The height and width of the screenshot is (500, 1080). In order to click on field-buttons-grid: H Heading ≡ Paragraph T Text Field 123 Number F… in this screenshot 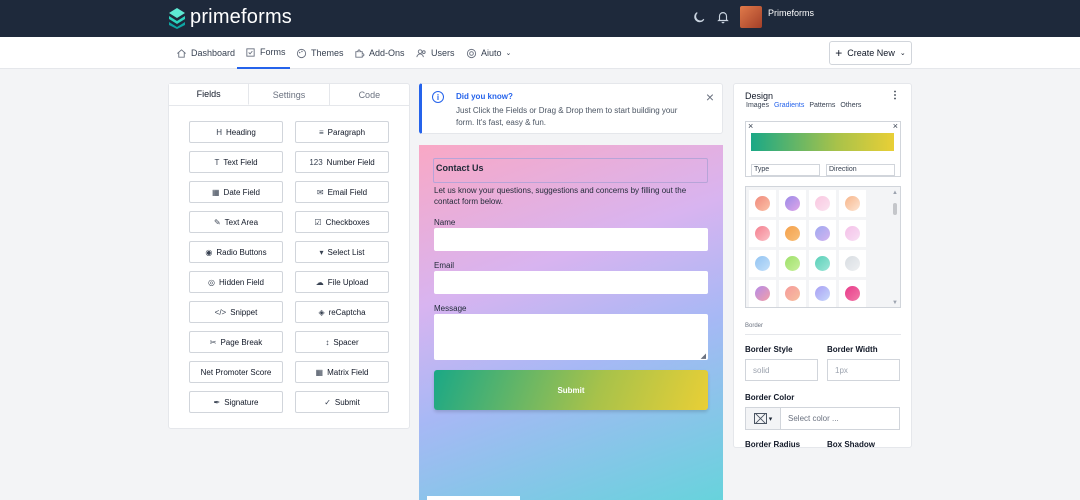, I will do `click(289, 267)`.